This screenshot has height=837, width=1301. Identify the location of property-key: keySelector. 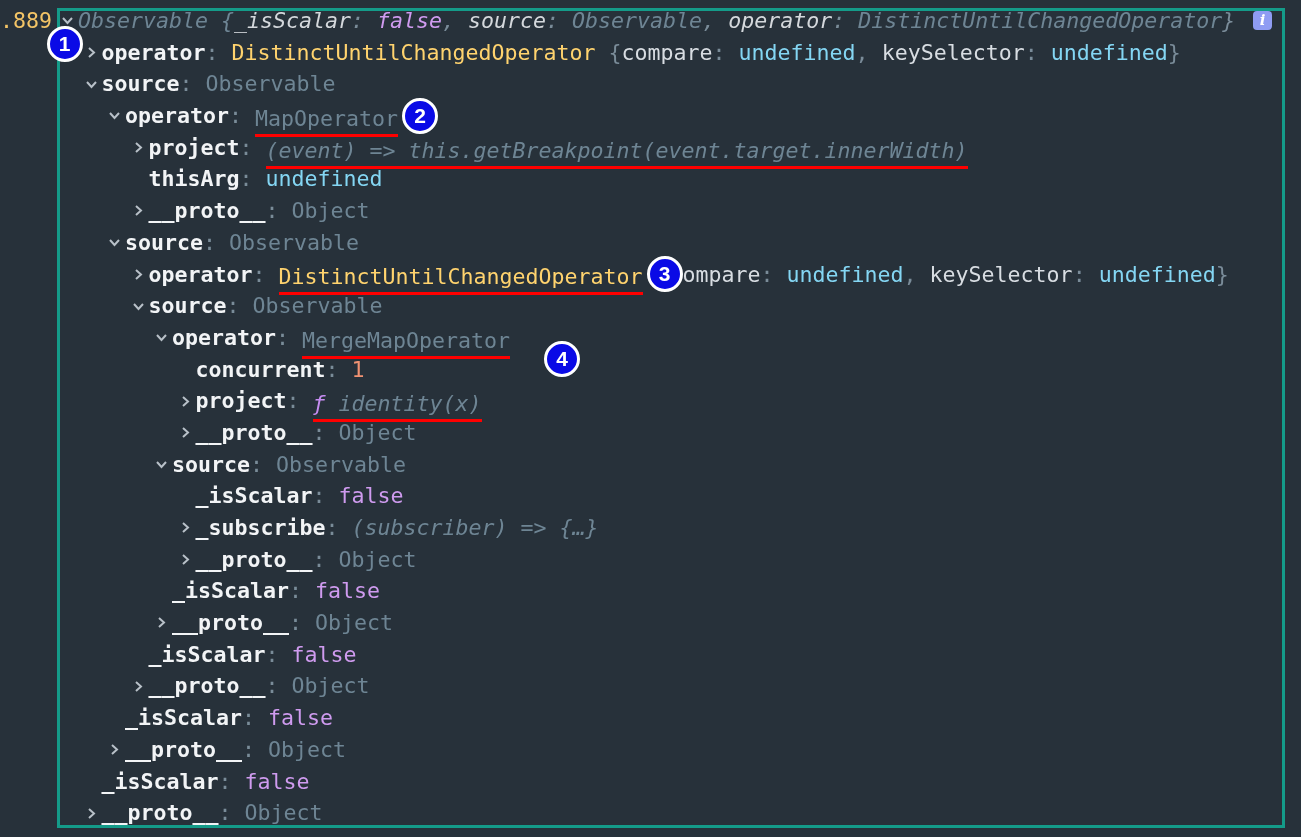
(1001, 274).